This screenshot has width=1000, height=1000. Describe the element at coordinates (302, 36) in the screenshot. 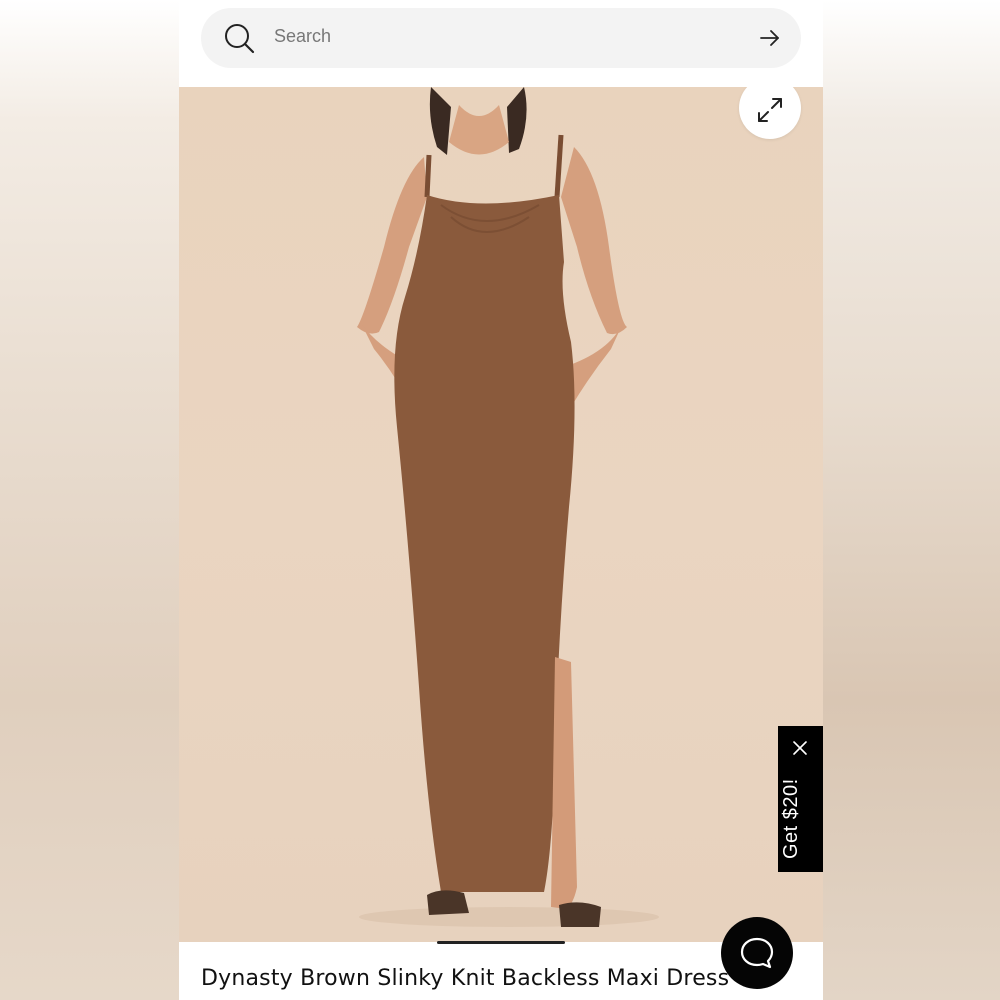

I see `search-input: Search` at that location.